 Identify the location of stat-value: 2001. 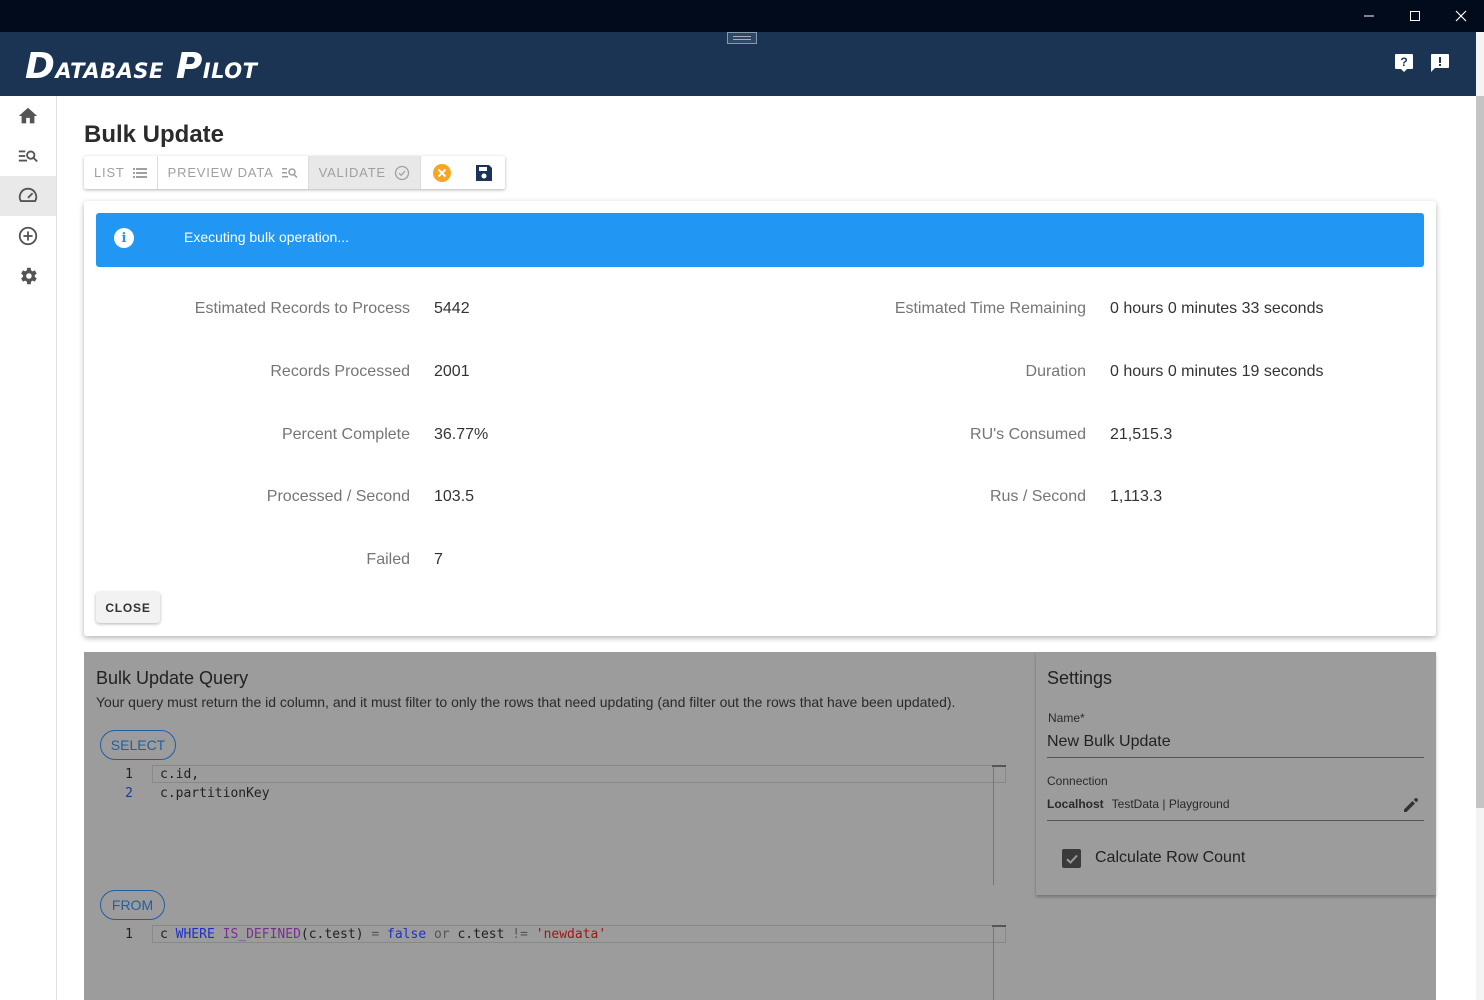
(452, 371).